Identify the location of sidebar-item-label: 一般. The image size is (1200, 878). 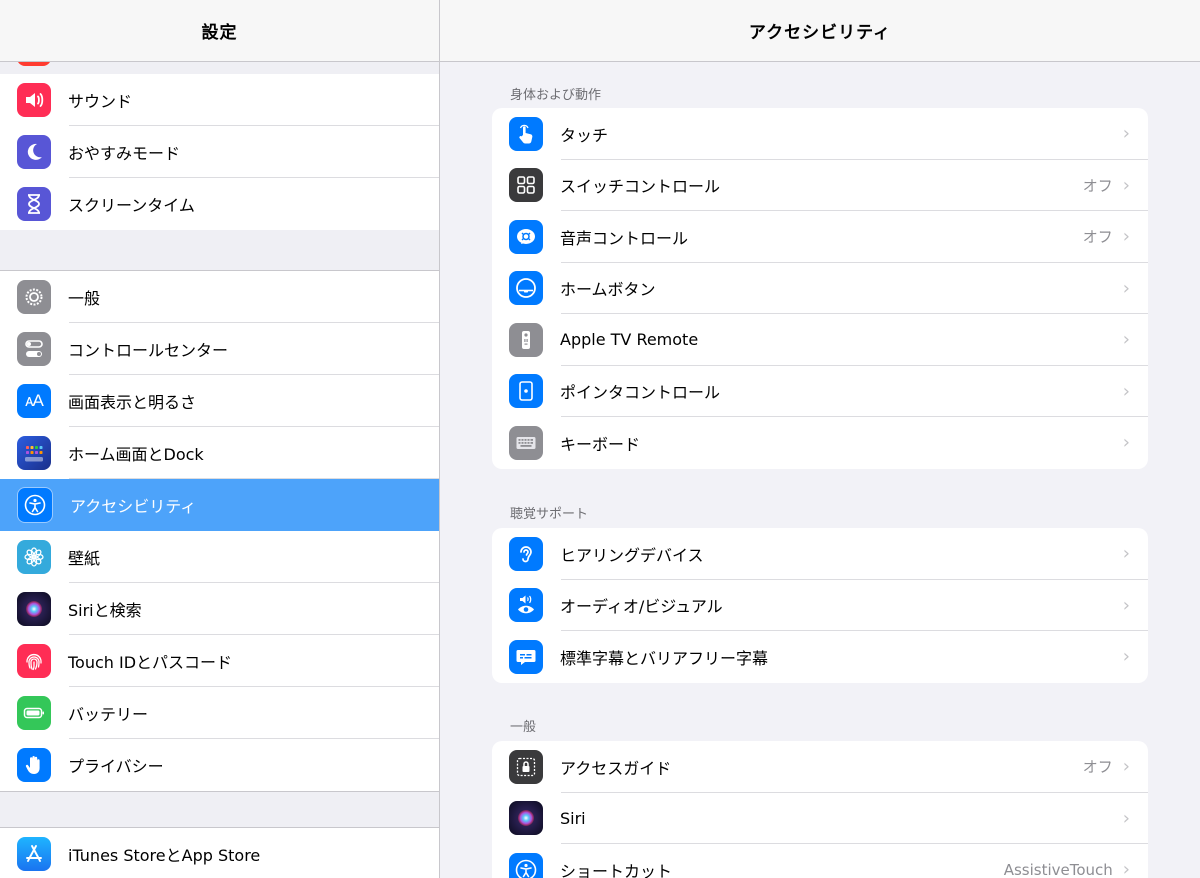
(84, 298).